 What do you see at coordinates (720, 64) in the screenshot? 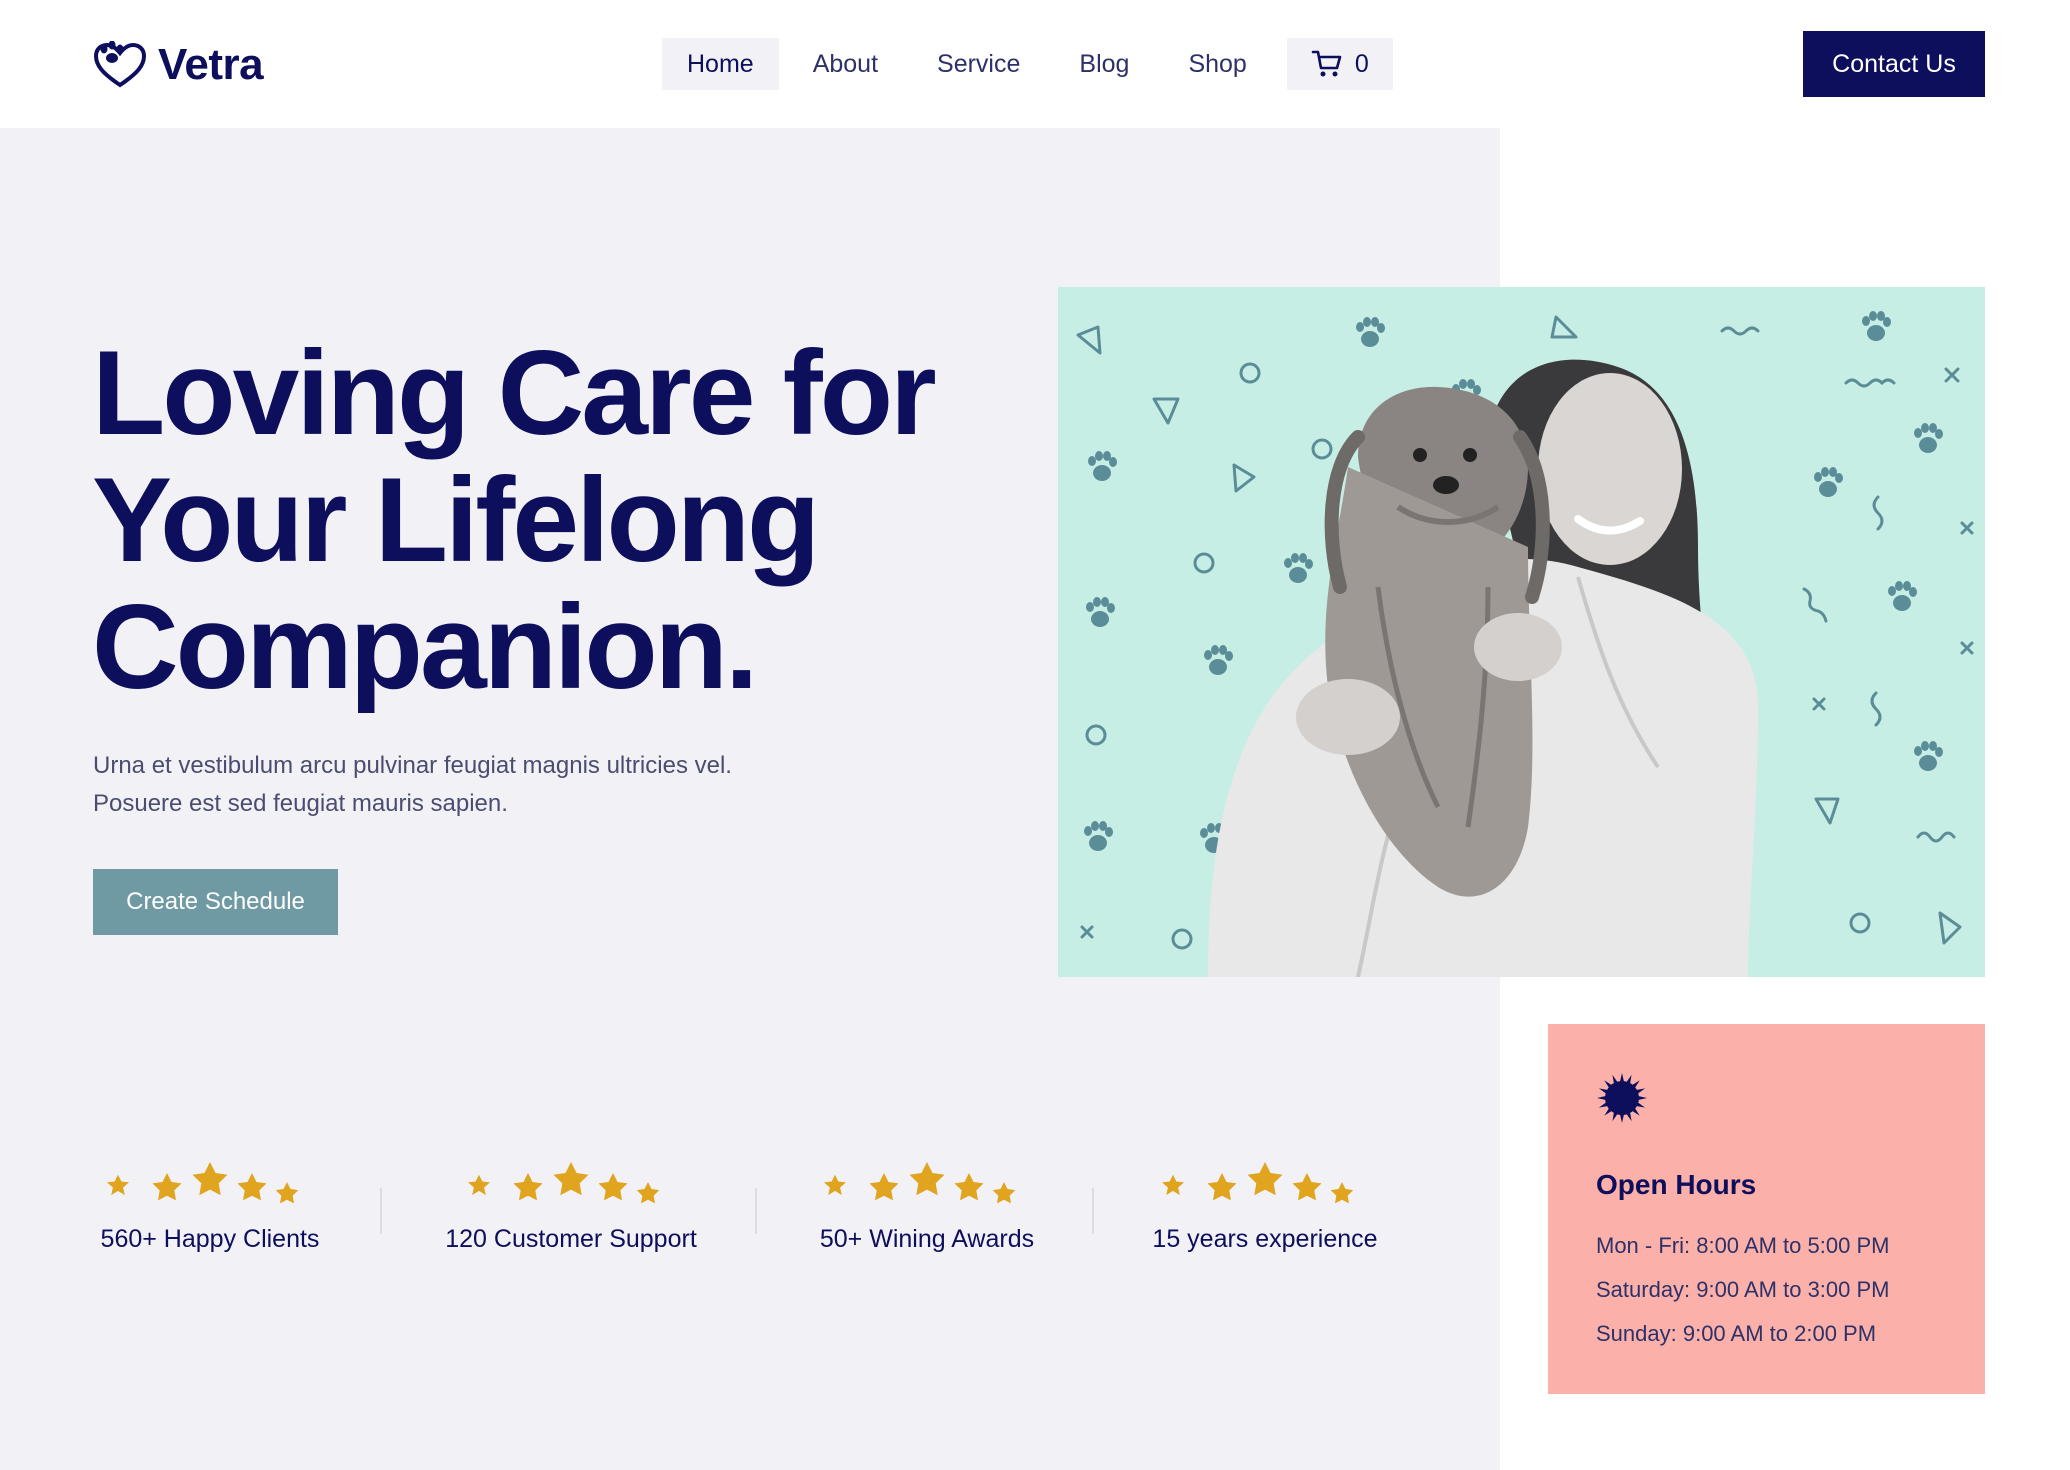
I see `nav-item-home: Home` at bounding box center [720, 64].